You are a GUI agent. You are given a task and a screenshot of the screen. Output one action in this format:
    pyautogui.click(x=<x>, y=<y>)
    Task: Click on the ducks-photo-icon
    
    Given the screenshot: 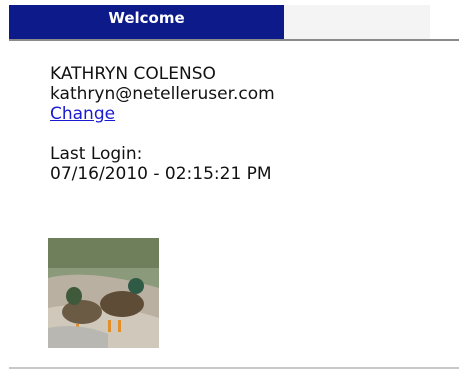 What is the action you would take?
    pyautogui.click(x=103, y=293)
    